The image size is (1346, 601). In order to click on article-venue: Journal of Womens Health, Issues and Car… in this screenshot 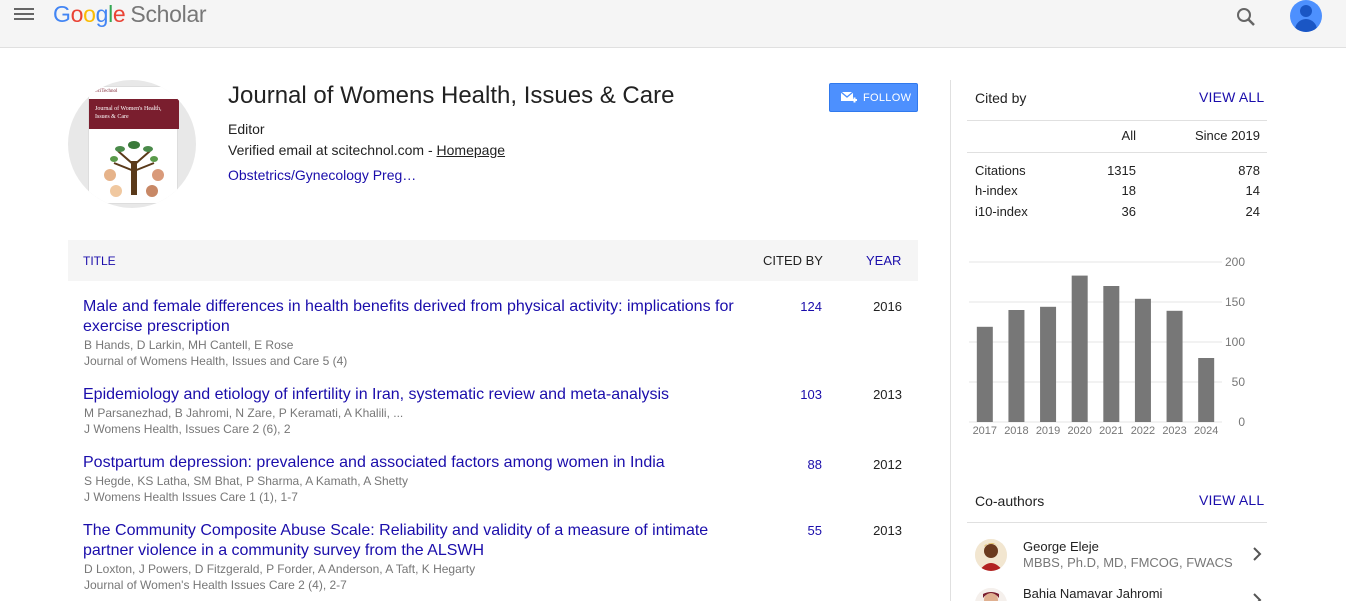, I will do `click(216, 361)`.